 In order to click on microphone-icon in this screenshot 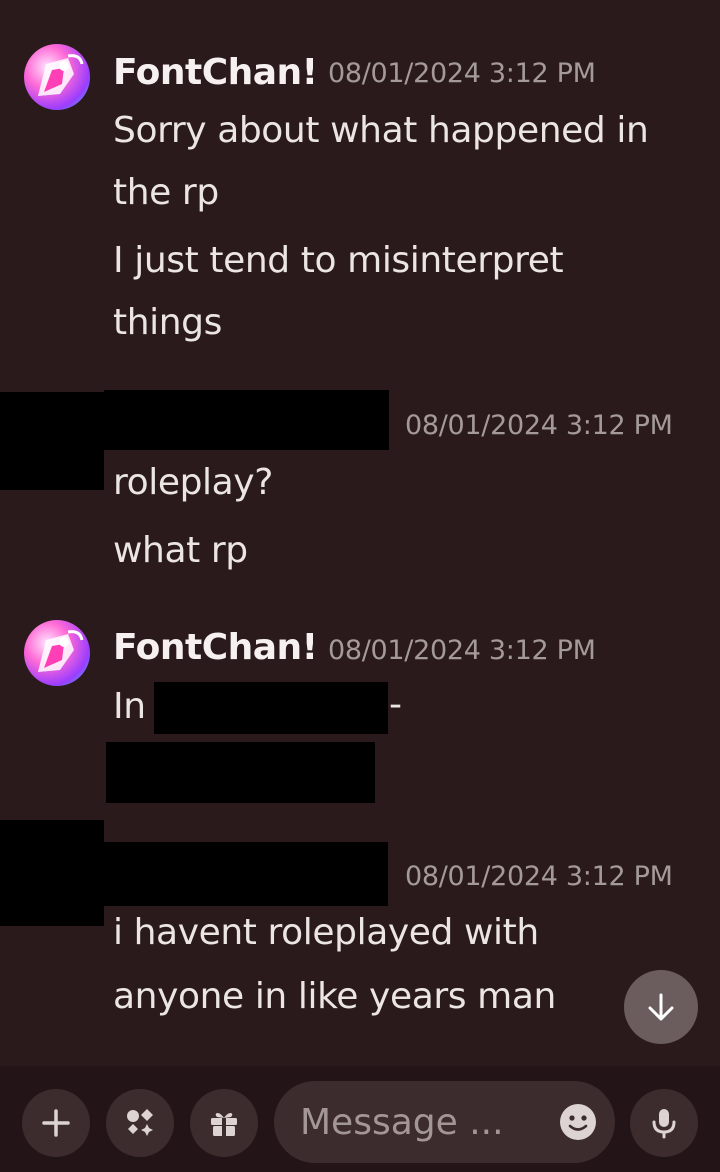, I will do `click(664, 1124)`.